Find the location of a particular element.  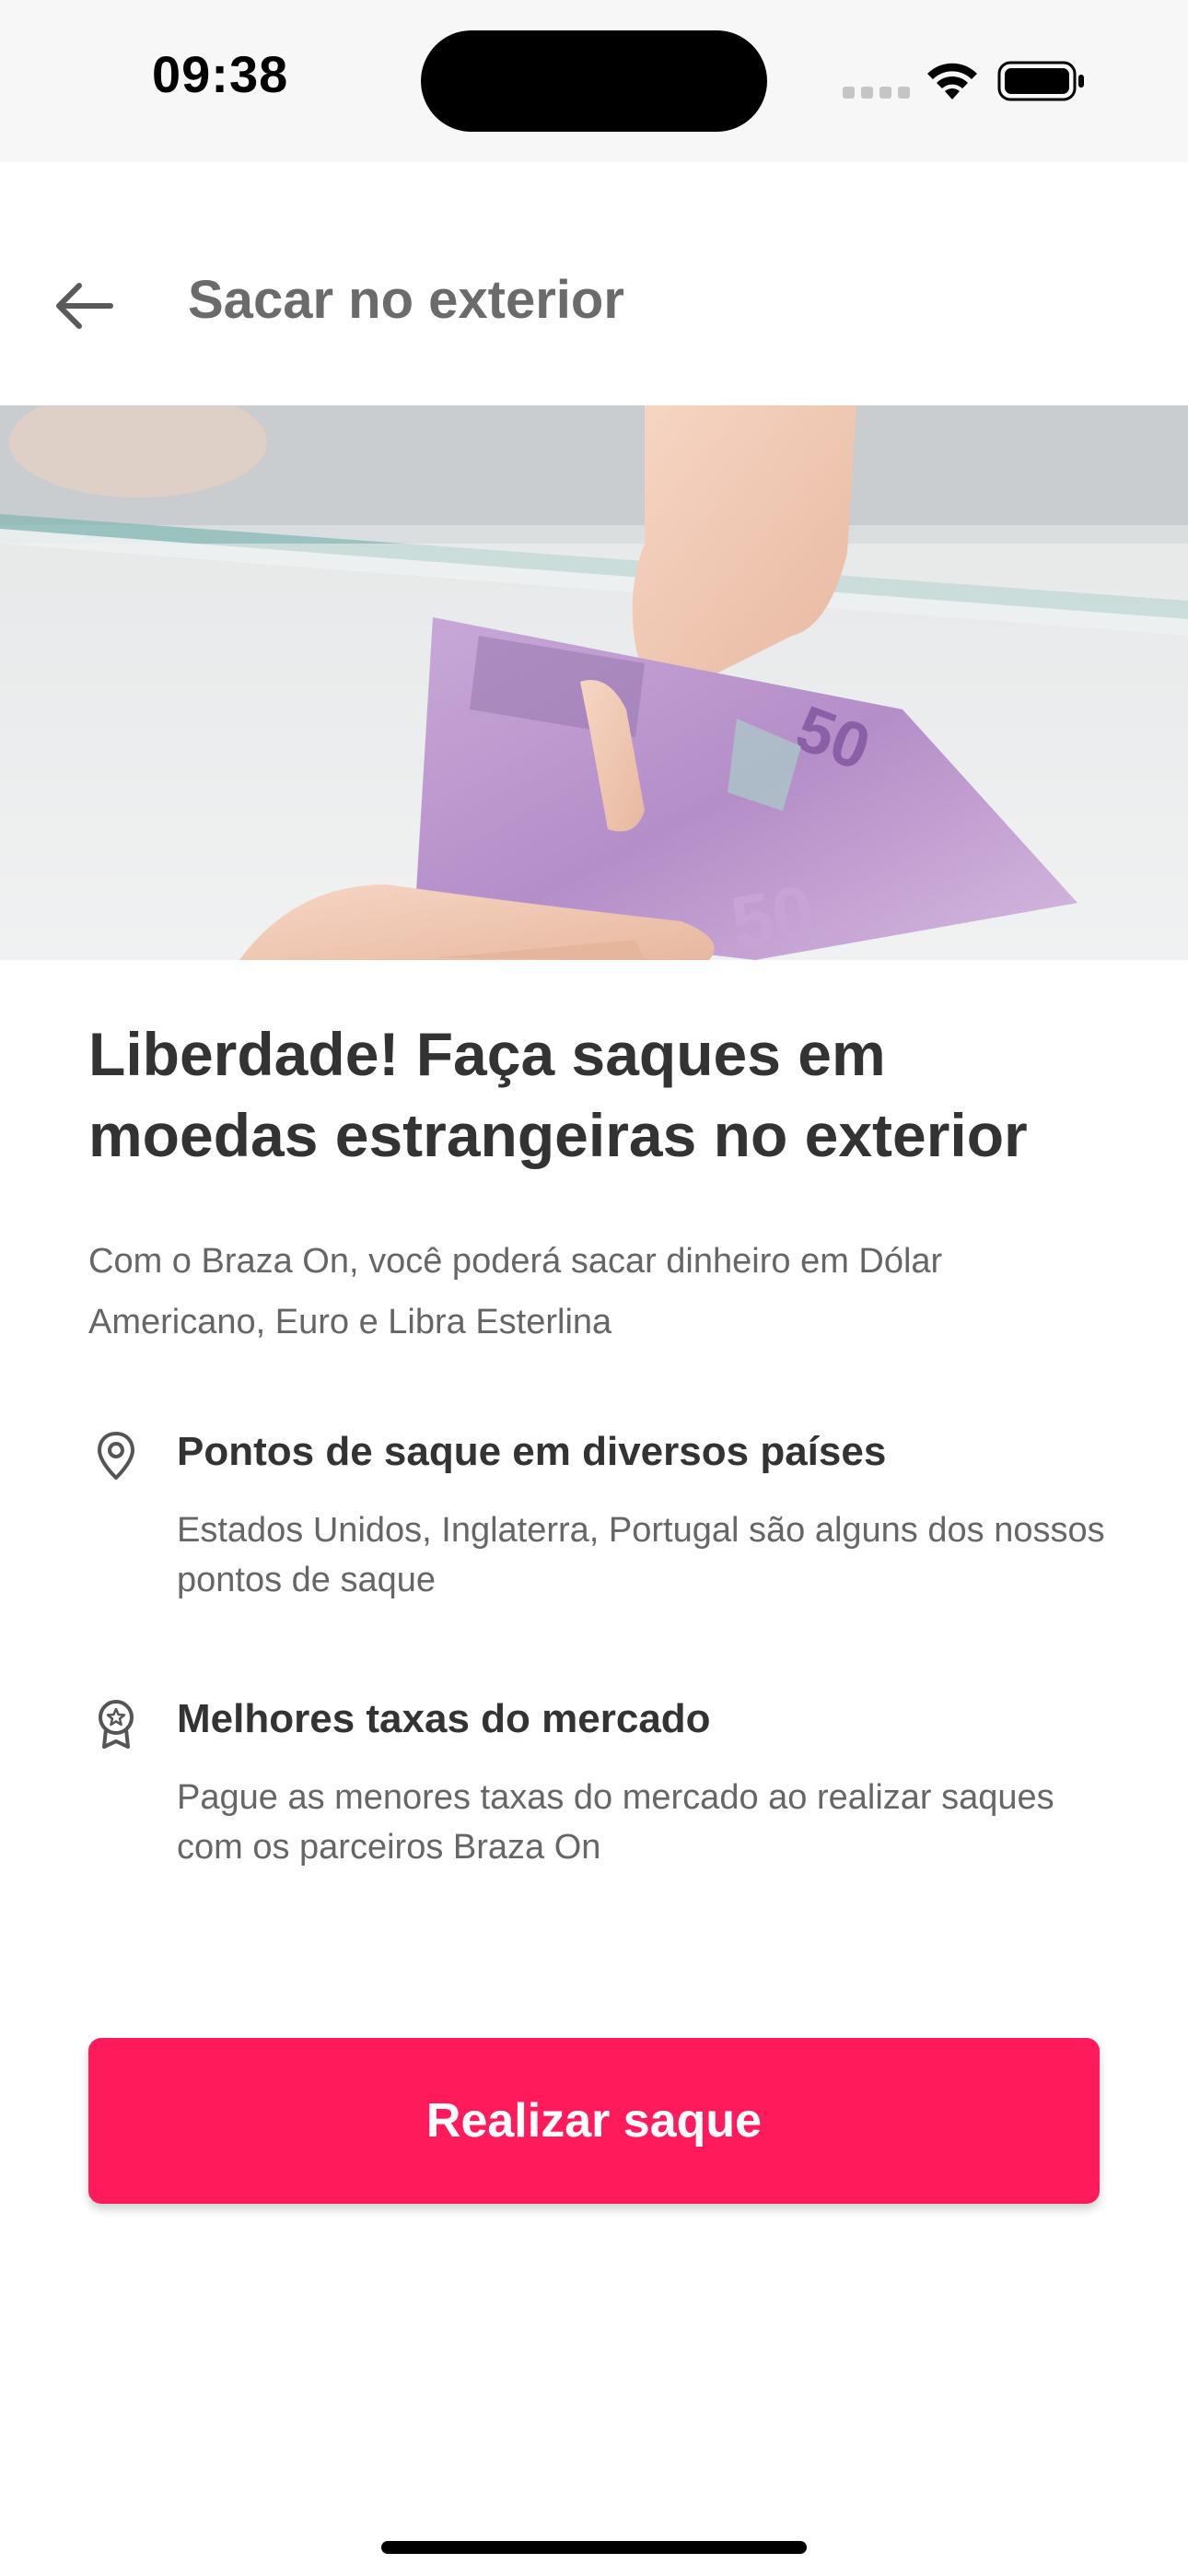

arrow-left-icon is located at coordinates (84, 306).